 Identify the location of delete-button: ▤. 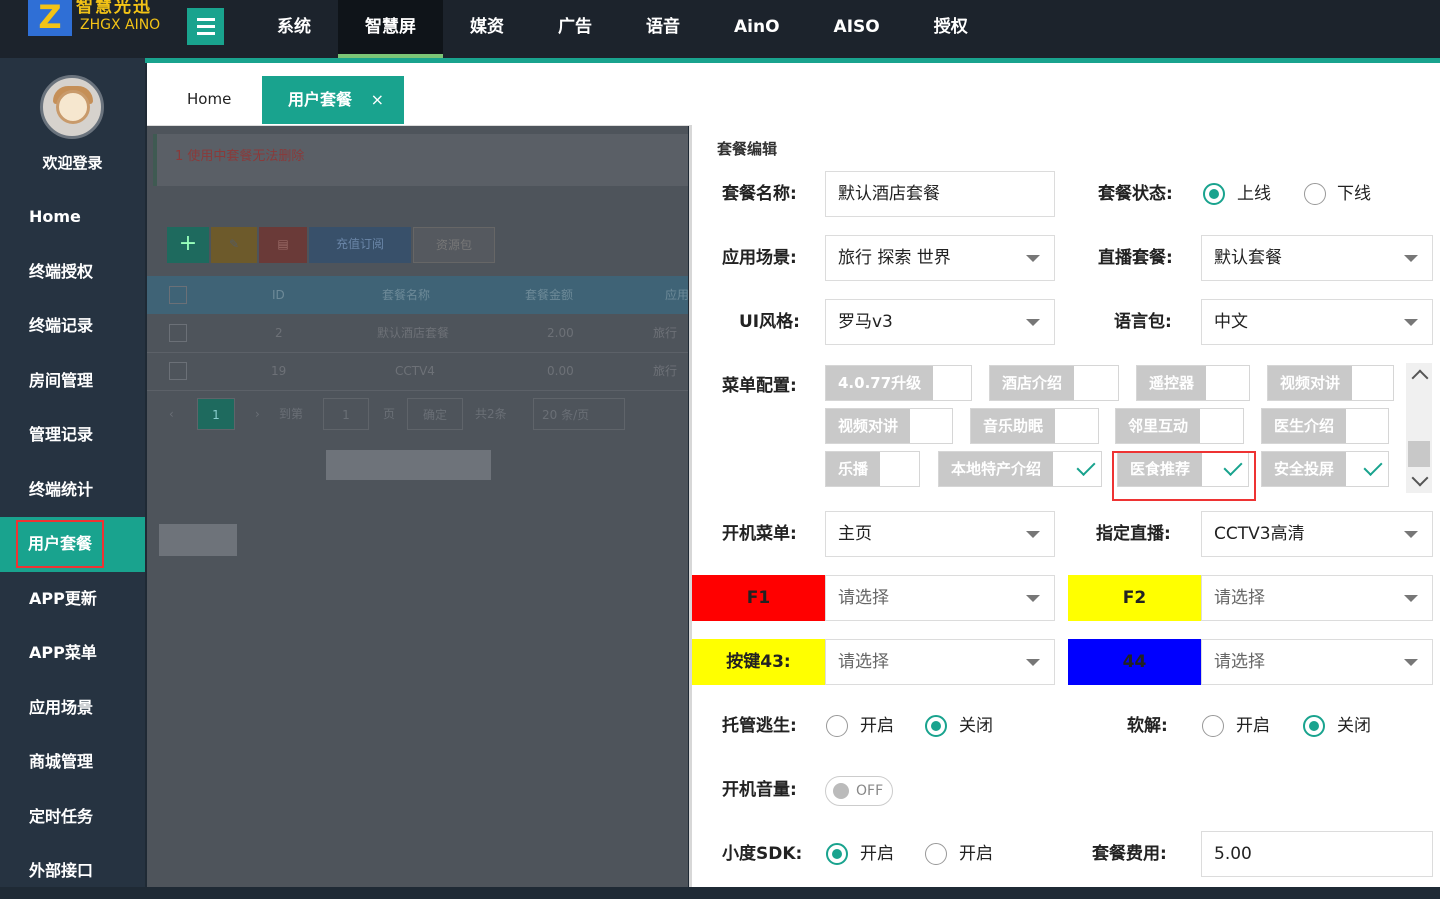
(283, 245).